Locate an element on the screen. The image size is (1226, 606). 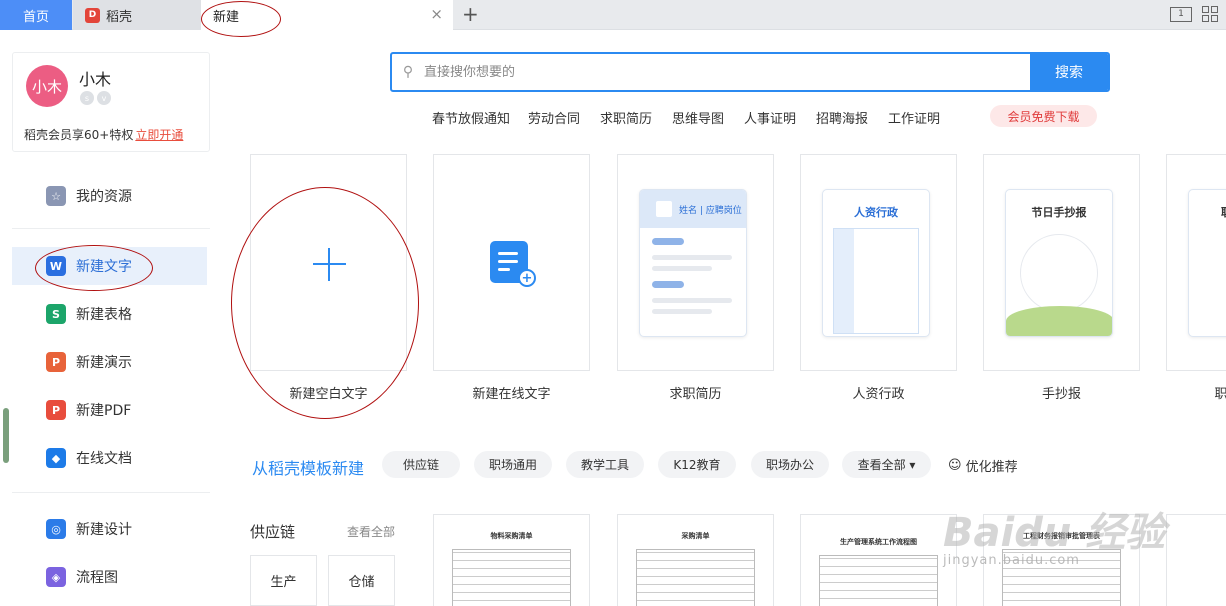
design-icon: ◎ is located at coordinates (56, 529).